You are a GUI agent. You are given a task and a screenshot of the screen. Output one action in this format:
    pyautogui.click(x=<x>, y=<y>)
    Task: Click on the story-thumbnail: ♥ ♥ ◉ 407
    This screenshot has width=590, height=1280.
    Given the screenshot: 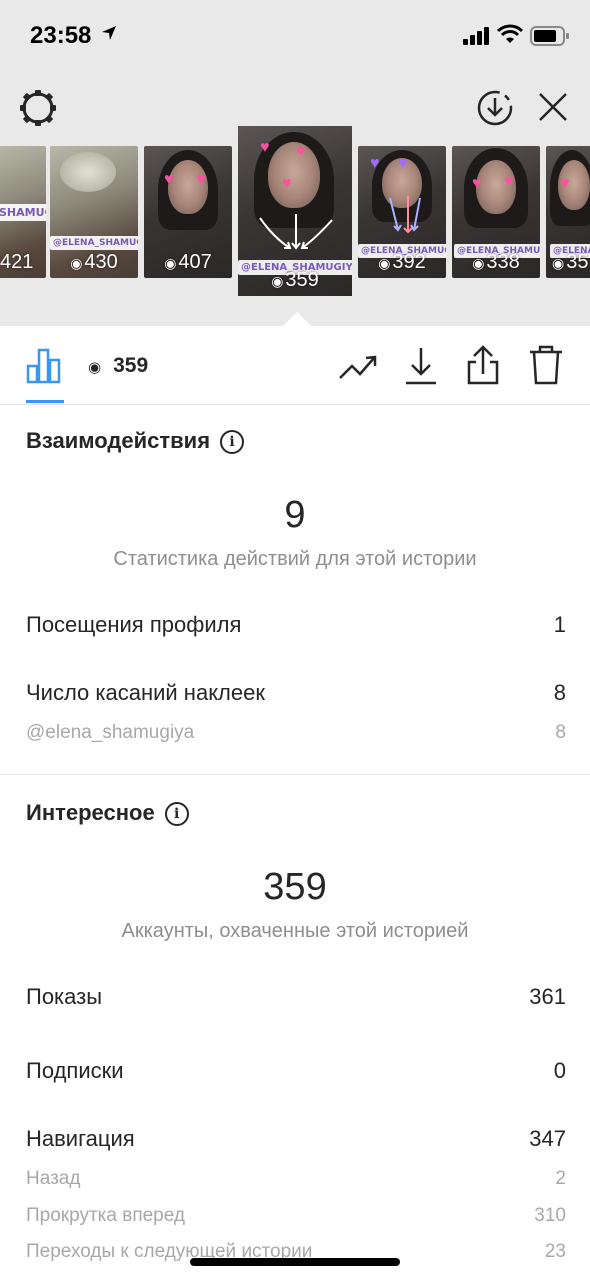 What is the action you would take?
    pyautogui.click(x=188, y=212)
    